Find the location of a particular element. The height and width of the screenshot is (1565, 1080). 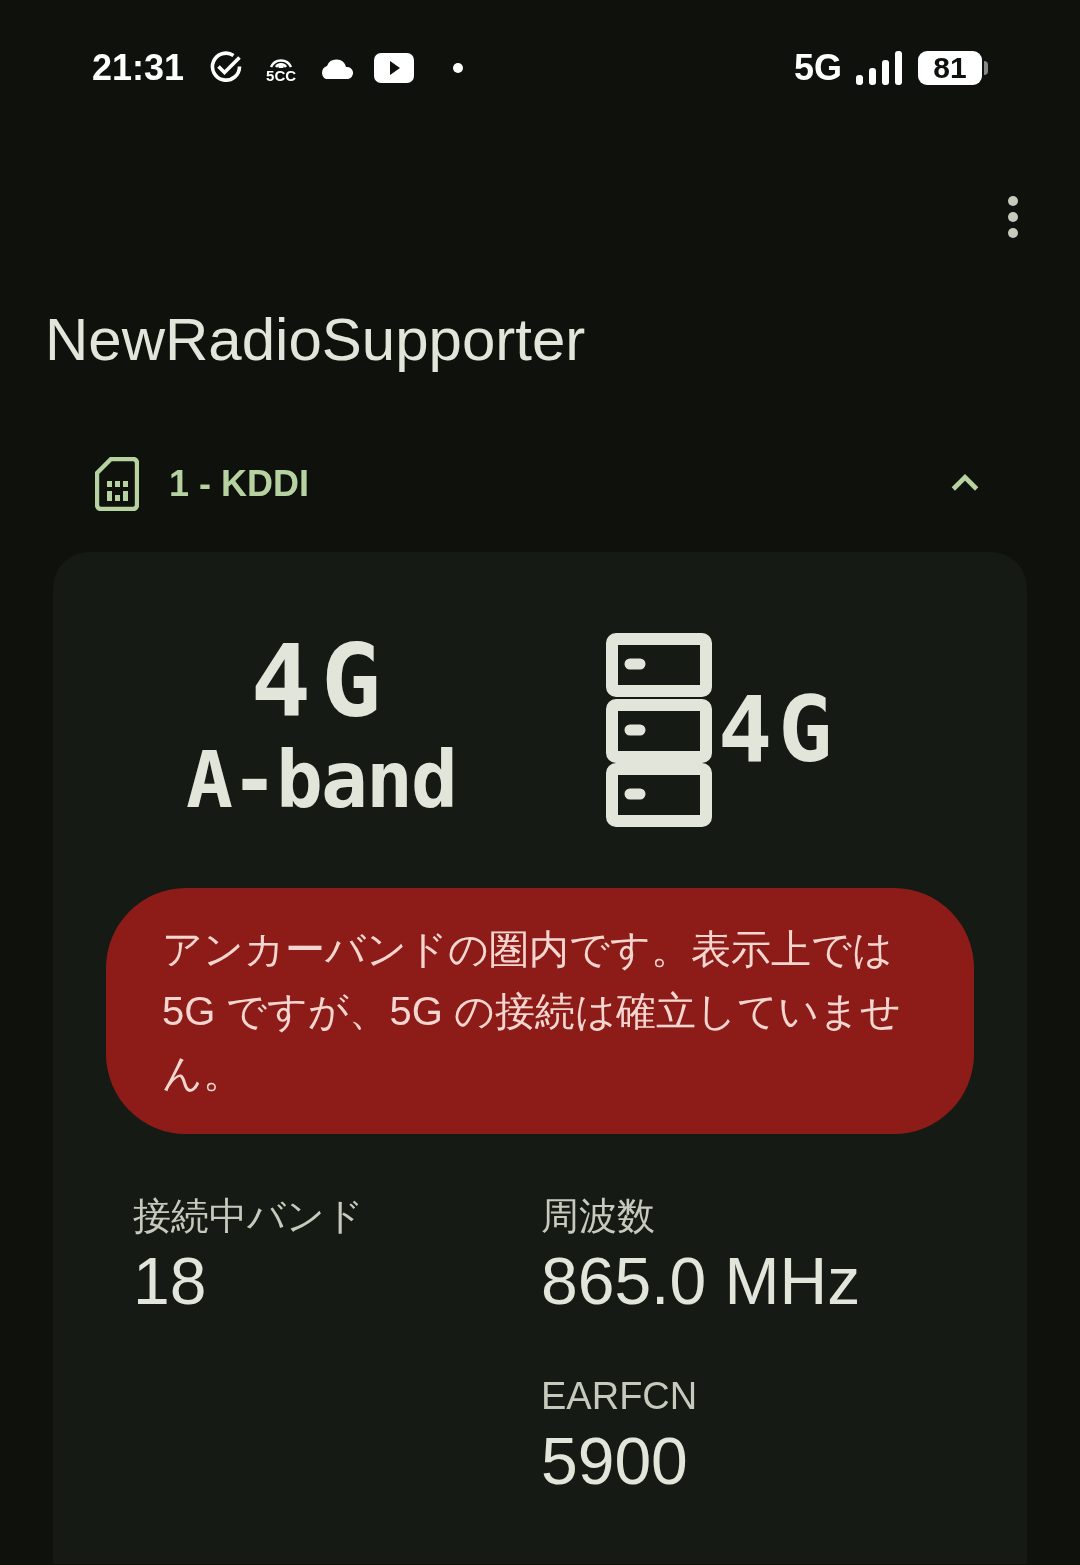

field-label: 接続中バンド is located at coordinates (248, 1216).